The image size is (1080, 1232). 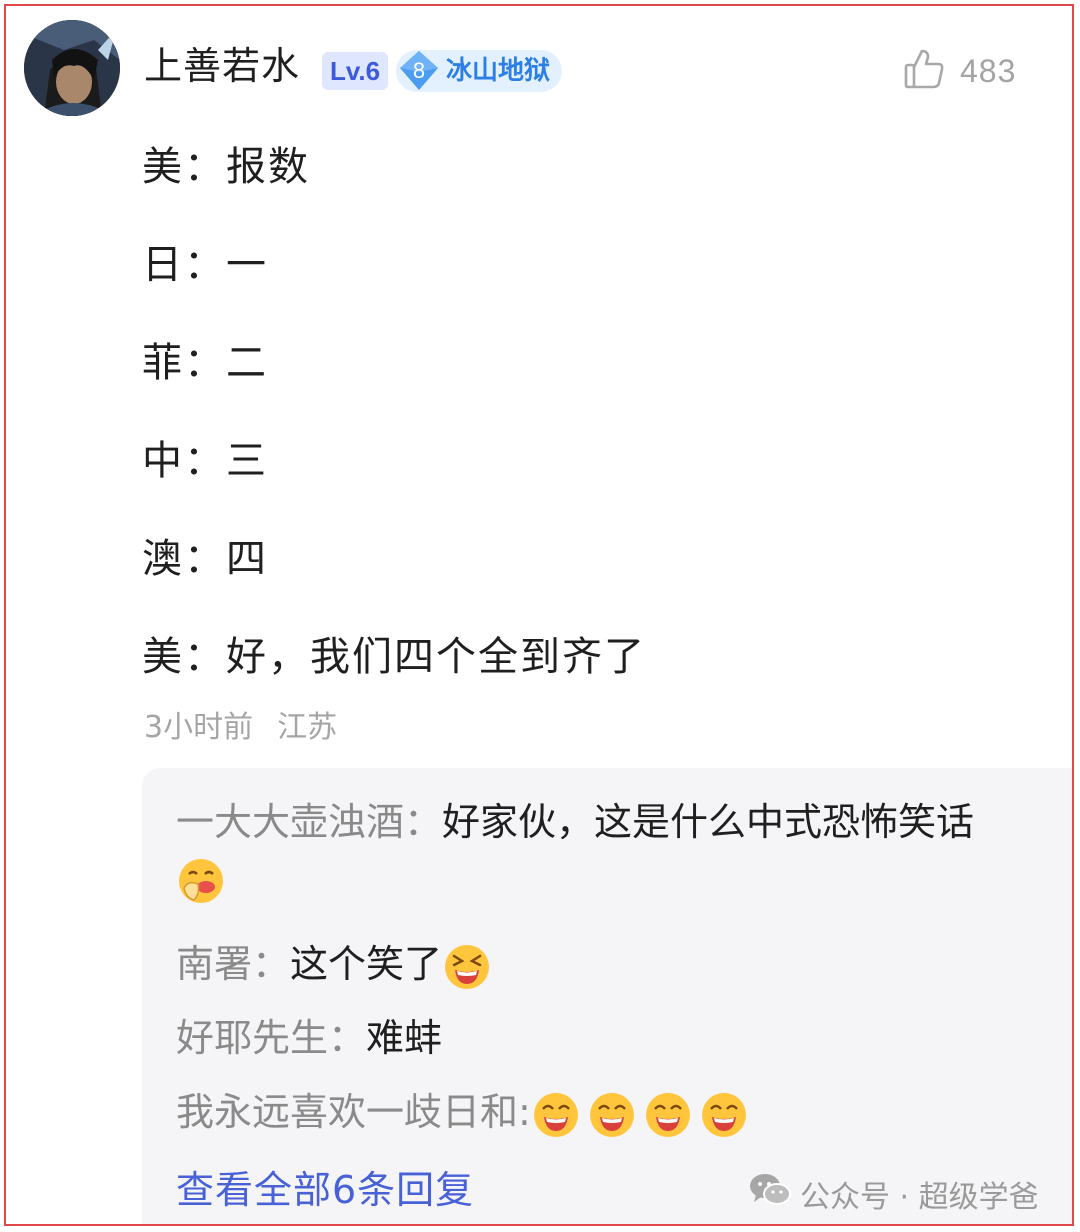 I want to click on comment-time: 3小时前, so click(x=199, y=727).